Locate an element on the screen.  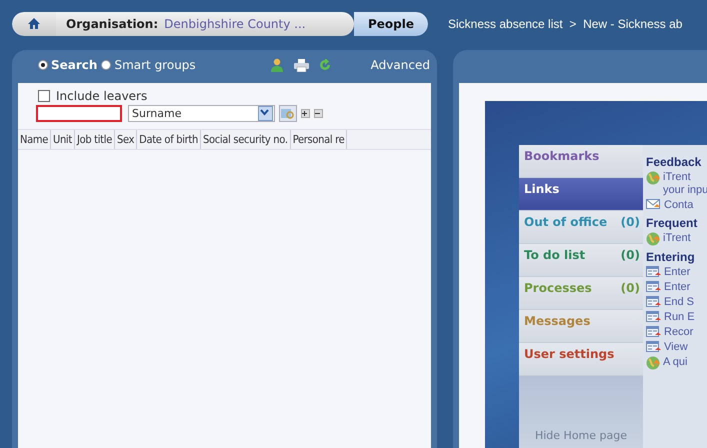
section-heading: Feedback is located at coordinates (674, 162).